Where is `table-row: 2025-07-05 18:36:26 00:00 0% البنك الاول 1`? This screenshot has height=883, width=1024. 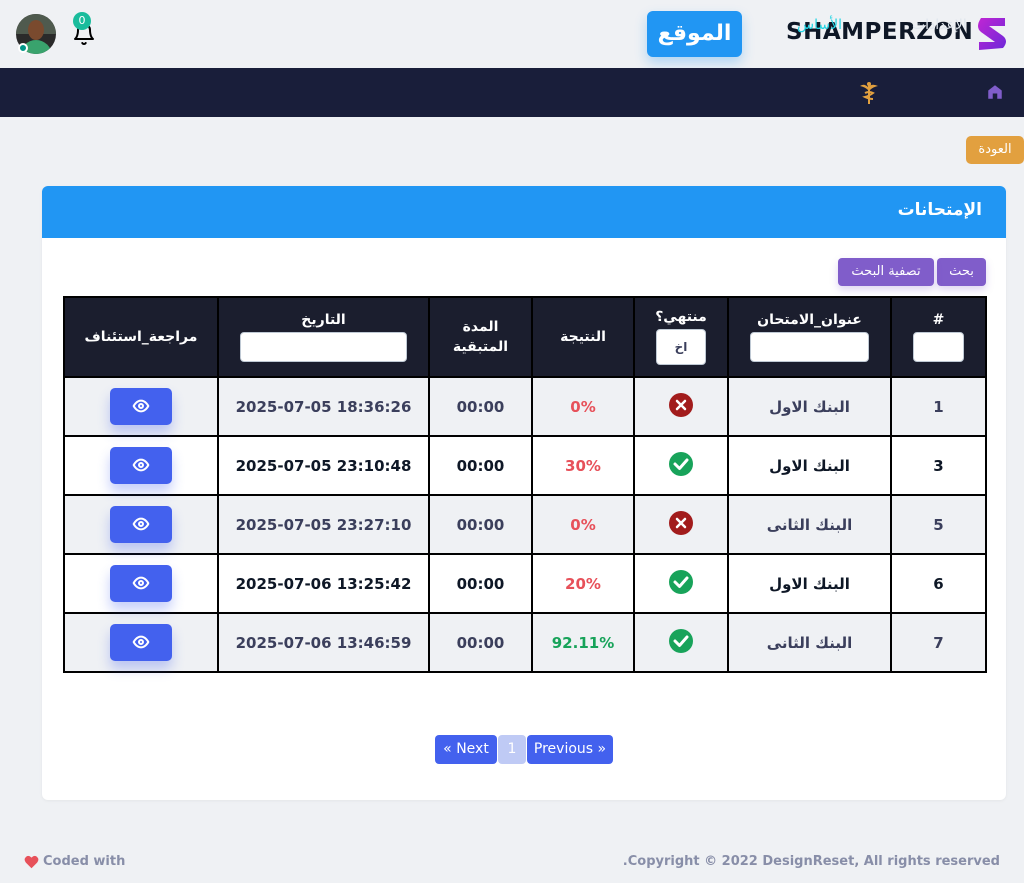 table-row: 2025-07-05 18:36:26 00:00 0% البنك الاول 1 is located at coordinates (525, 406).